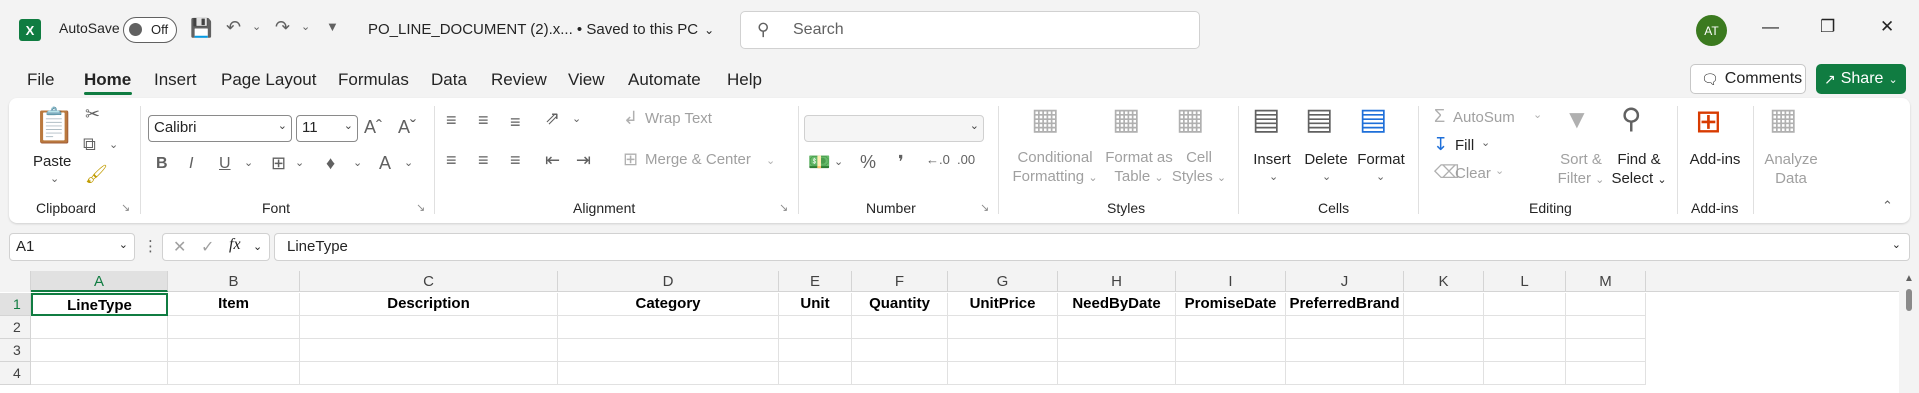 The width and height of the screenshot is (1919, 393). I want to click on align-left-icon: ≡, so click(451, 160).